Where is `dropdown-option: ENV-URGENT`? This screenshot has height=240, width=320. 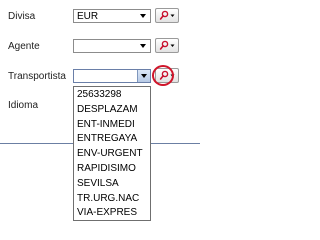
dropdown-option: ENV-URGENT is located at coordinates (112, 154).